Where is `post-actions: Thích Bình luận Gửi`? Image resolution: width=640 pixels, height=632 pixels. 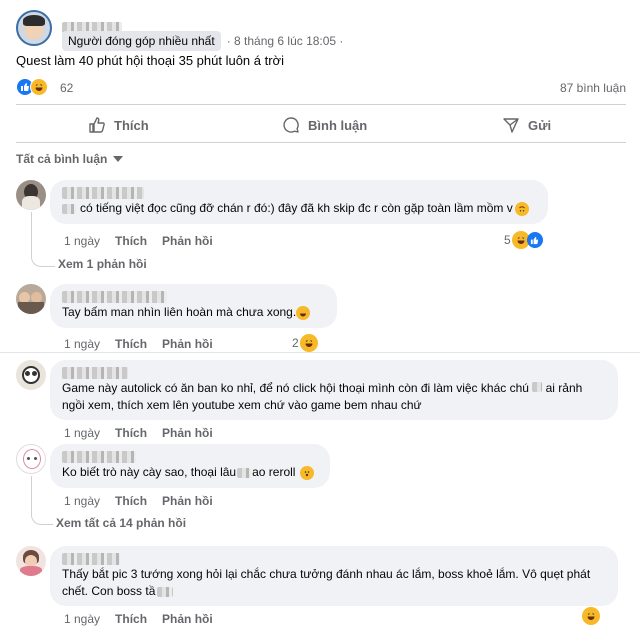 post-actions: Thích Bình luận Gửi is located at coordinates (321, 126).